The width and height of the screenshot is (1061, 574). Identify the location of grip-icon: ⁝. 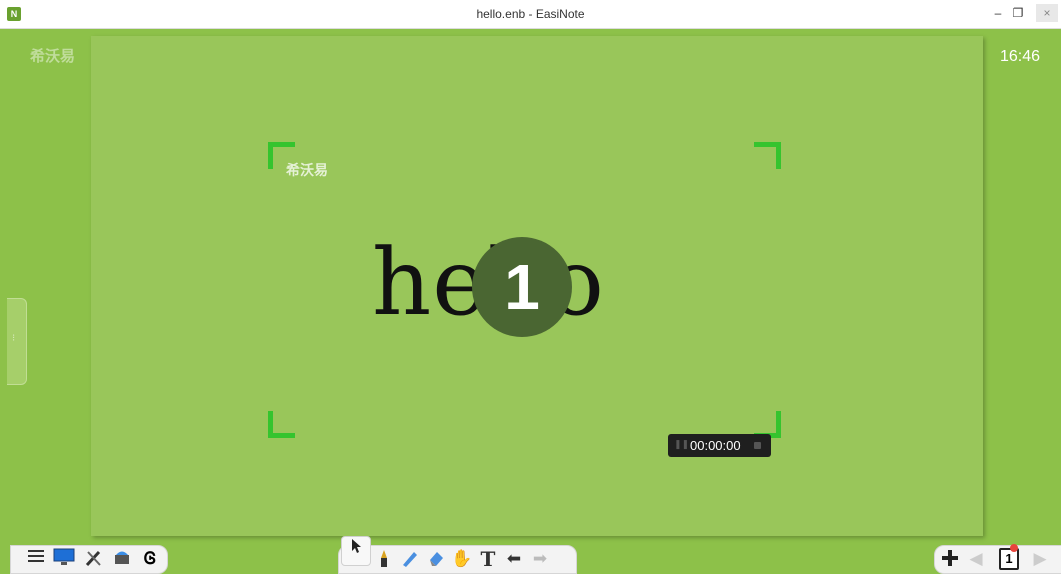
(14, 338).